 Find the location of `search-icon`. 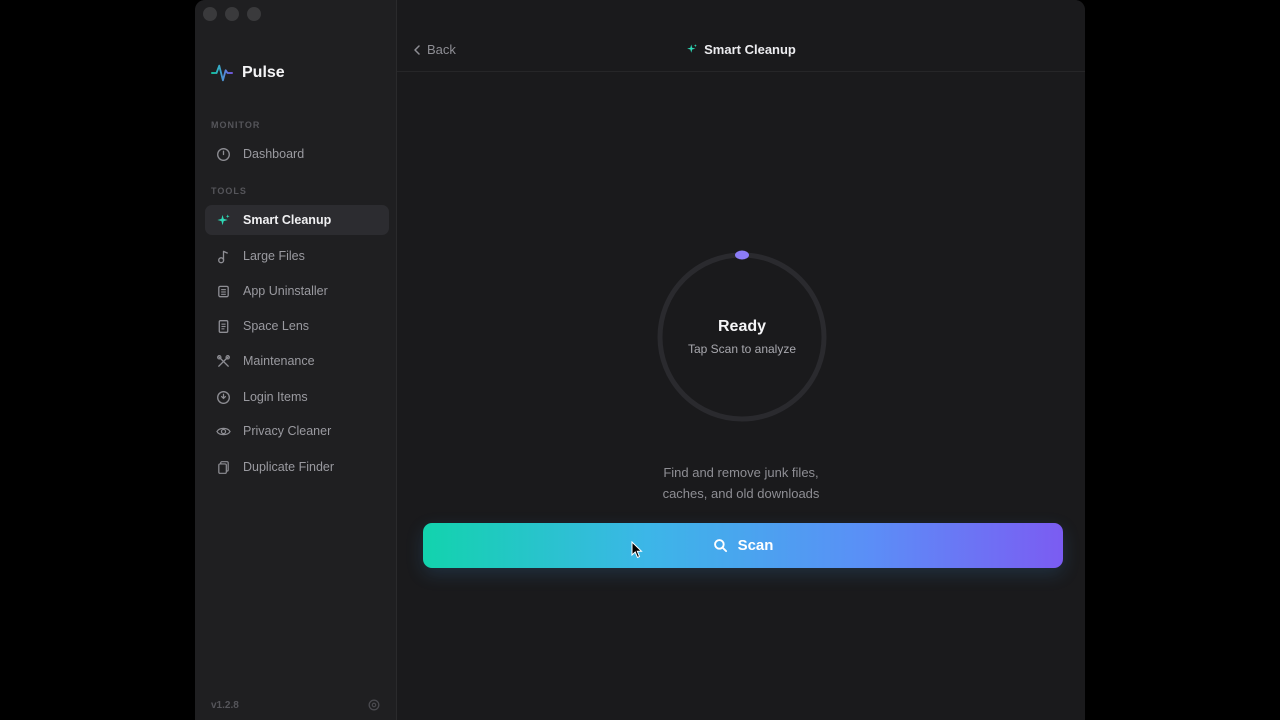

search-icon is located at coordinates (720, 546).